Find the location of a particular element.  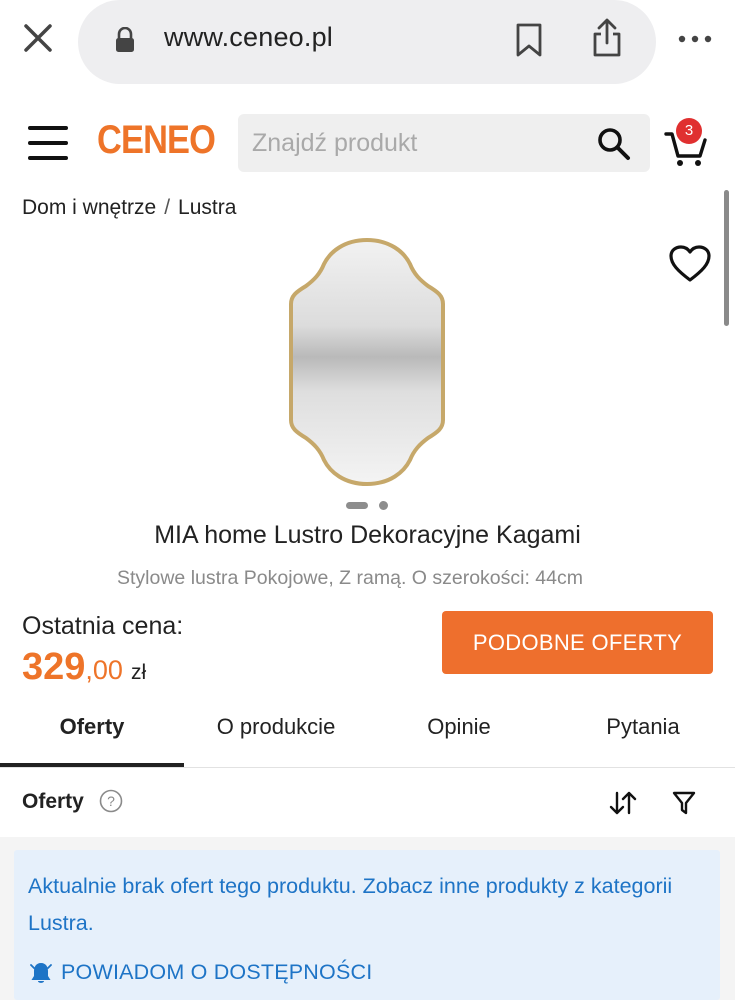

gallery-pagination is located at coordinates (371, 506).